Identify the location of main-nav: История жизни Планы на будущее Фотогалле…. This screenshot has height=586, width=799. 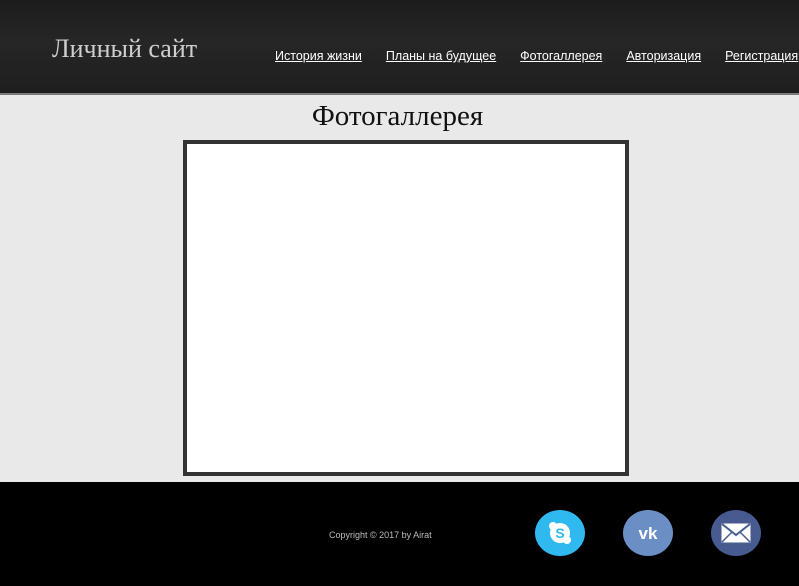
(536, 56).